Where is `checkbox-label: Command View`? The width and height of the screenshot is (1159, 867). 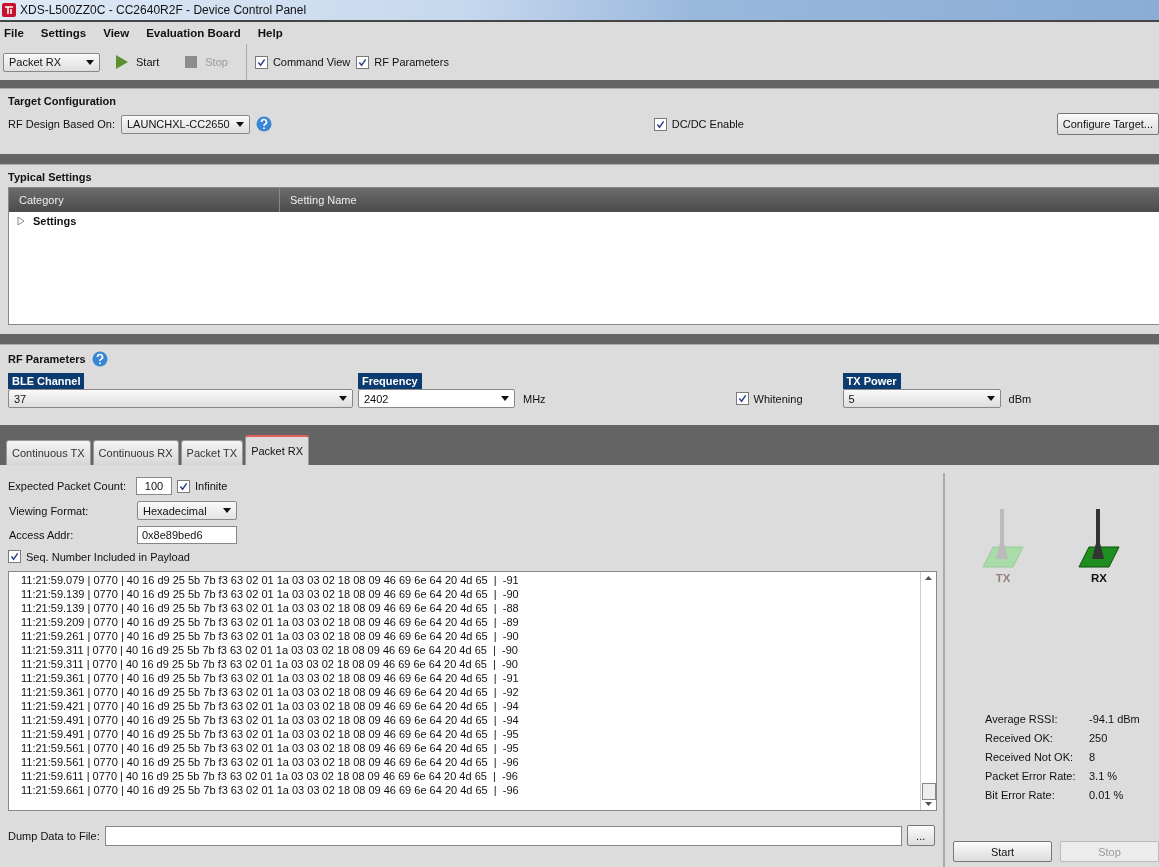
checkbox-label: Command View is located at coordinates (311, 62).